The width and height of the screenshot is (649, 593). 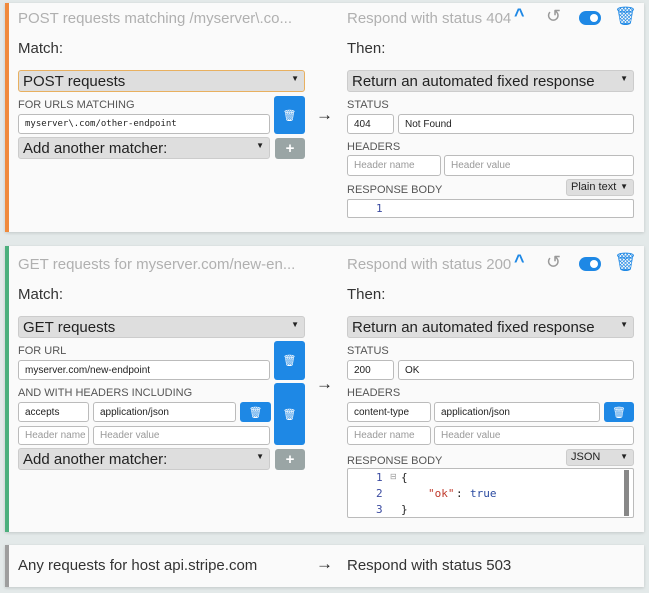 What do you see at coordinates (138, 565) in the screenshot?
I see `rule-title: Any requests for host api.stripe.com` at bounding box center [138, 565].